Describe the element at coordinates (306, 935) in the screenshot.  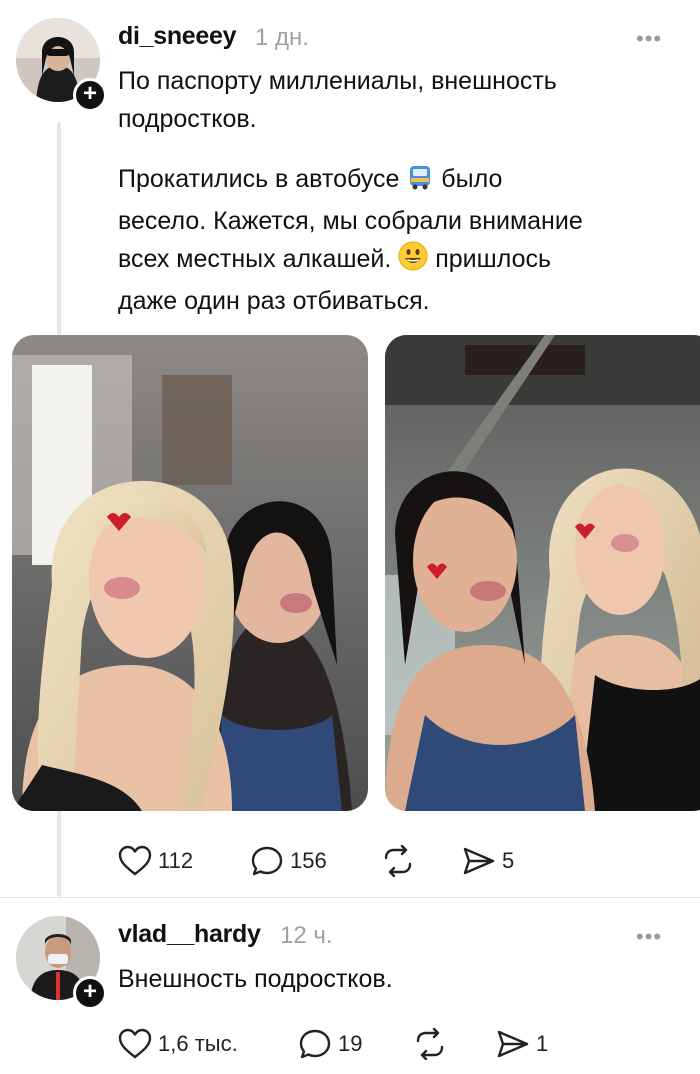
I see `post-time: 12 ч.` at that location.